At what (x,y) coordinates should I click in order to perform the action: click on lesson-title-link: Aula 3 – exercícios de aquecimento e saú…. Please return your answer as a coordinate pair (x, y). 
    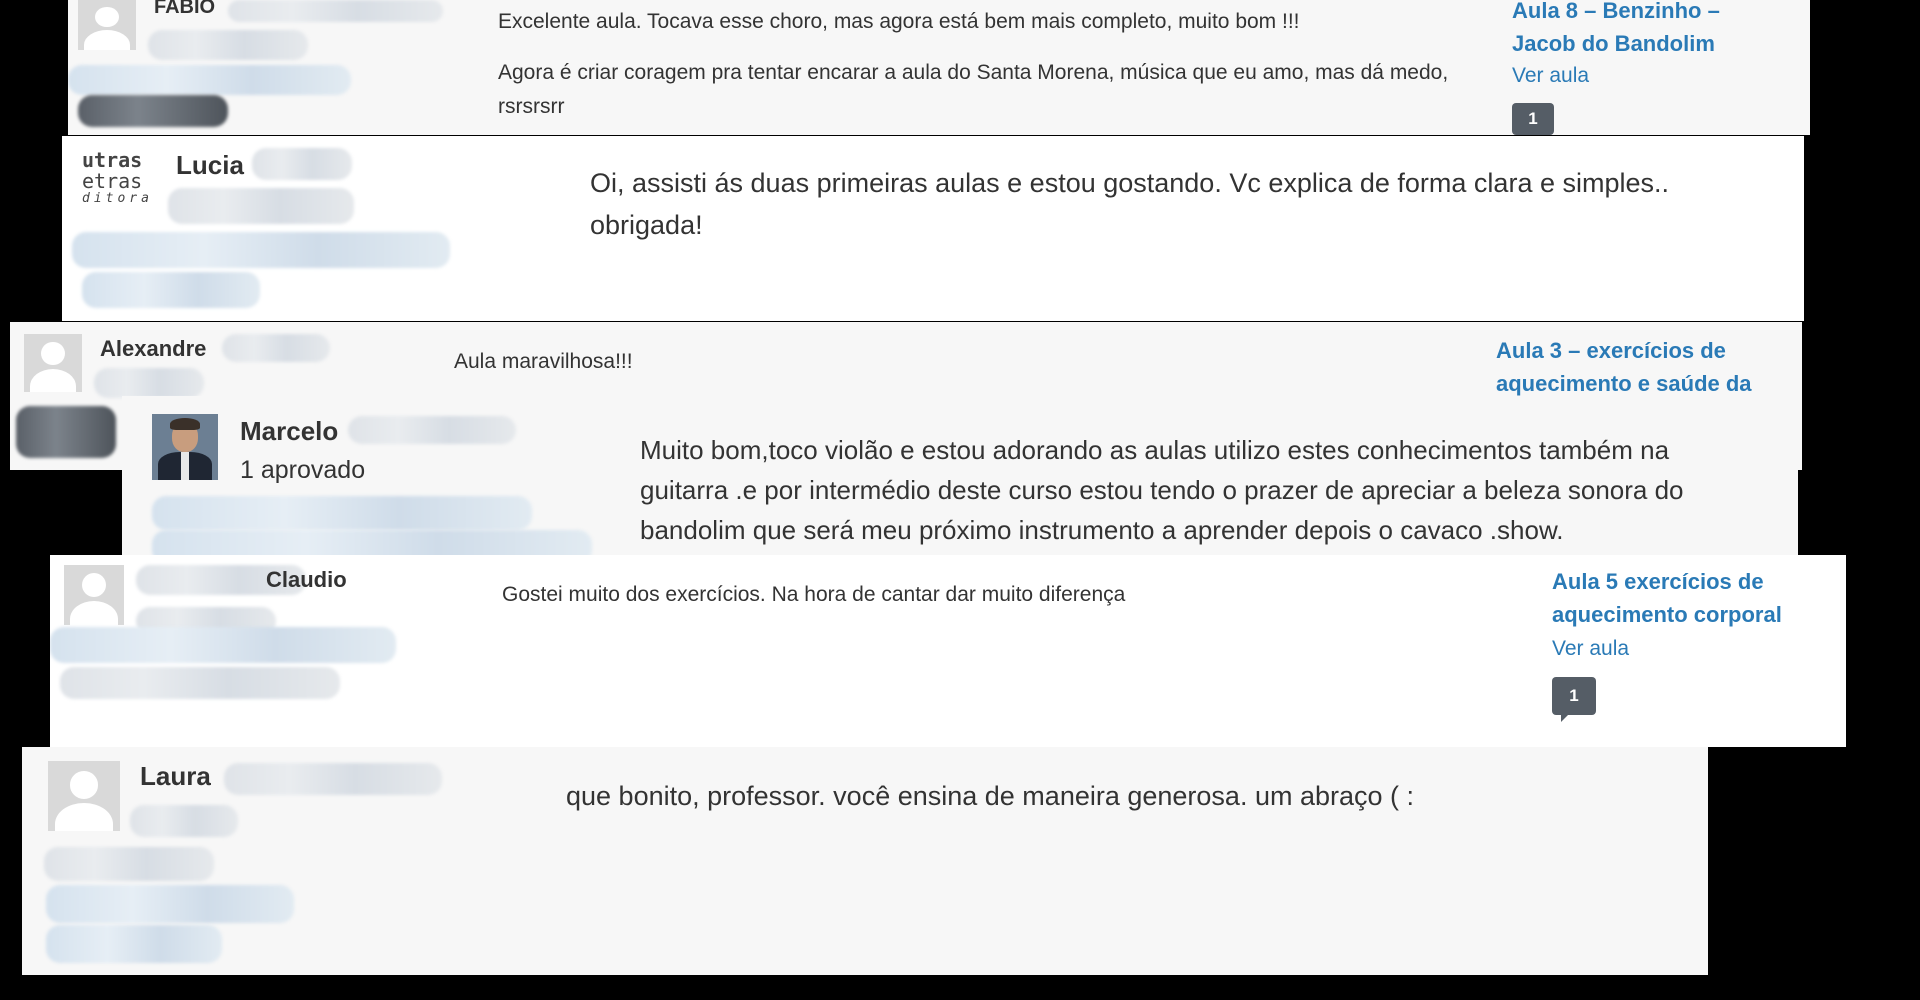
    Looking at the image, I should click on (1646, 367).